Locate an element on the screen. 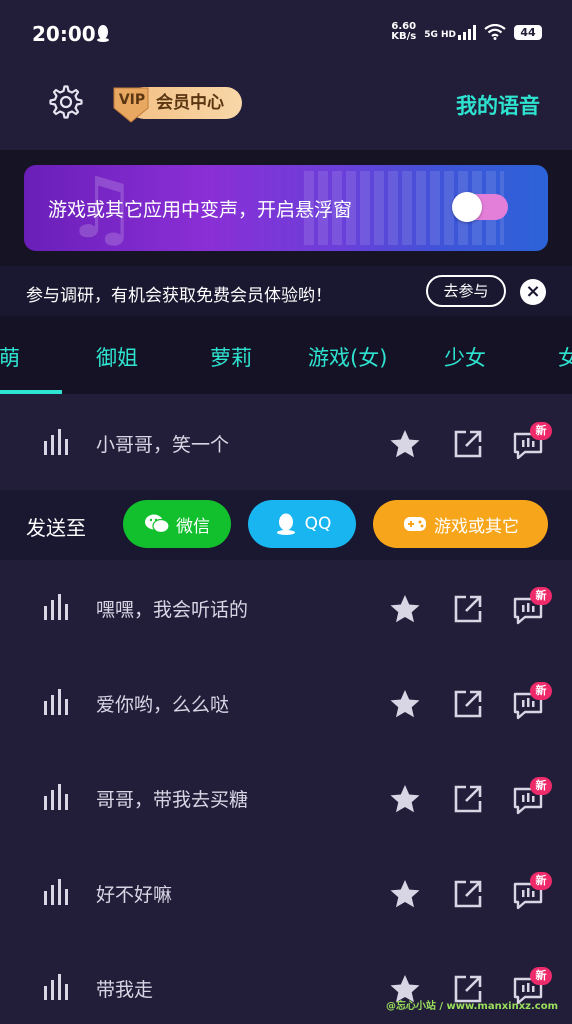 Image resolution: width=572 pixels, height=1024 pixels. tab-yujie: 御姐 is located at coordinates (117, 357).